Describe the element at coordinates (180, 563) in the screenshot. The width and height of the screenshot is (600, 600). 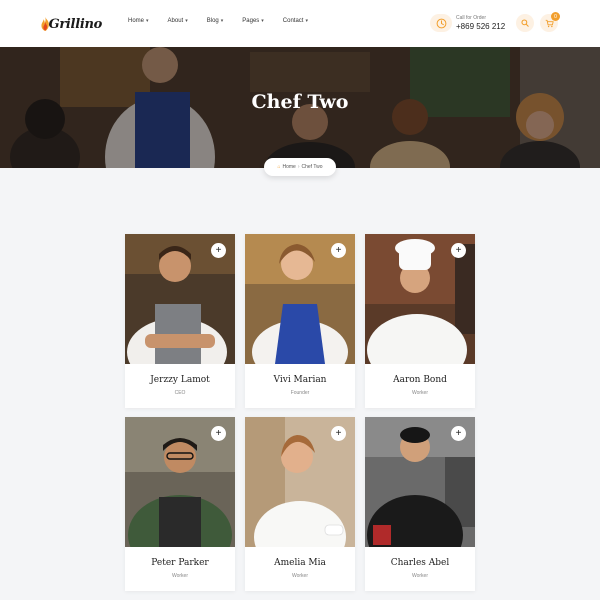
I see `chef-name: Peter Parker` at that location.